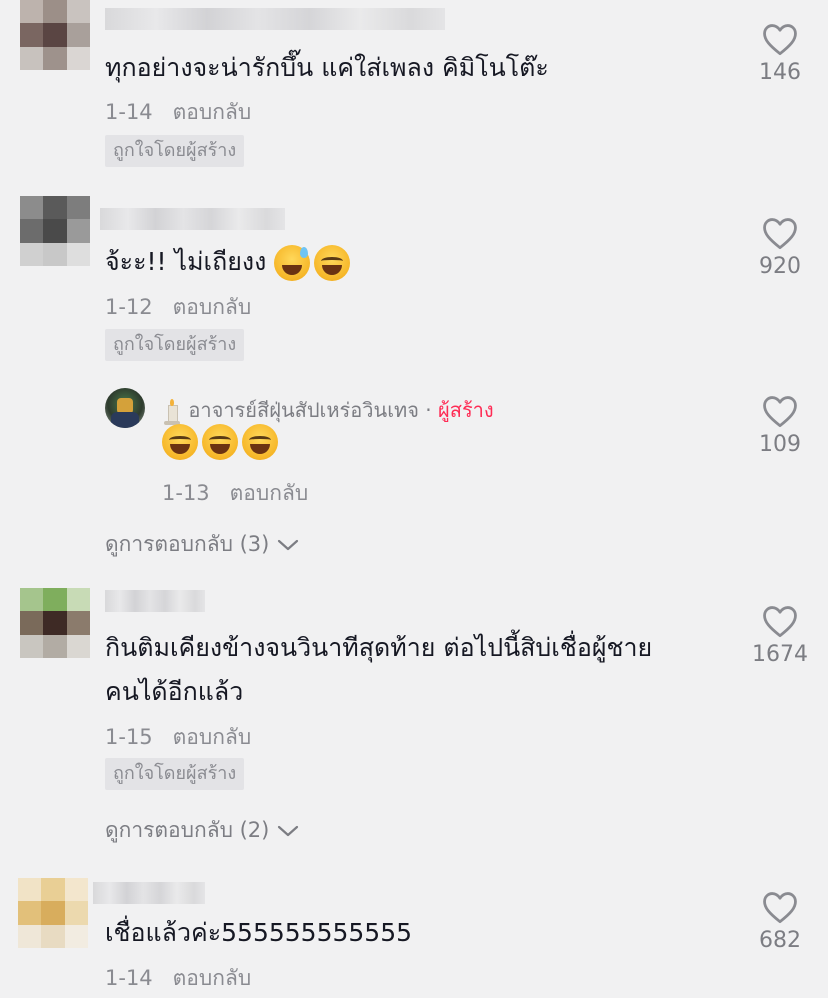 The width and height of the screenshot is (828, 998). What do you see at coordinates (129, 737) in the screenshot?
I see `comment-date: 1-15` at bounding box center [129, 737].